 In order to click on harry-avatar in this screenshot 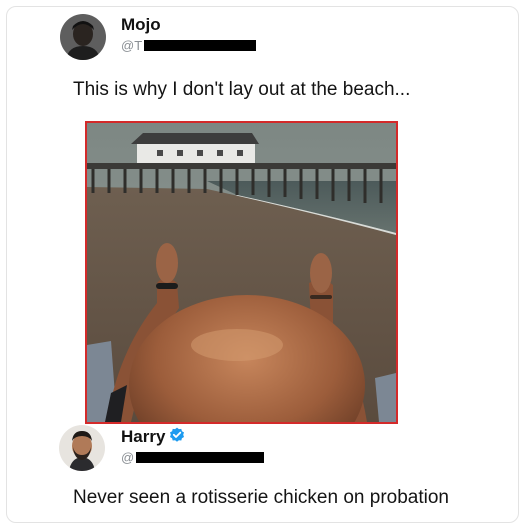, I will do `click(82, 448)`.